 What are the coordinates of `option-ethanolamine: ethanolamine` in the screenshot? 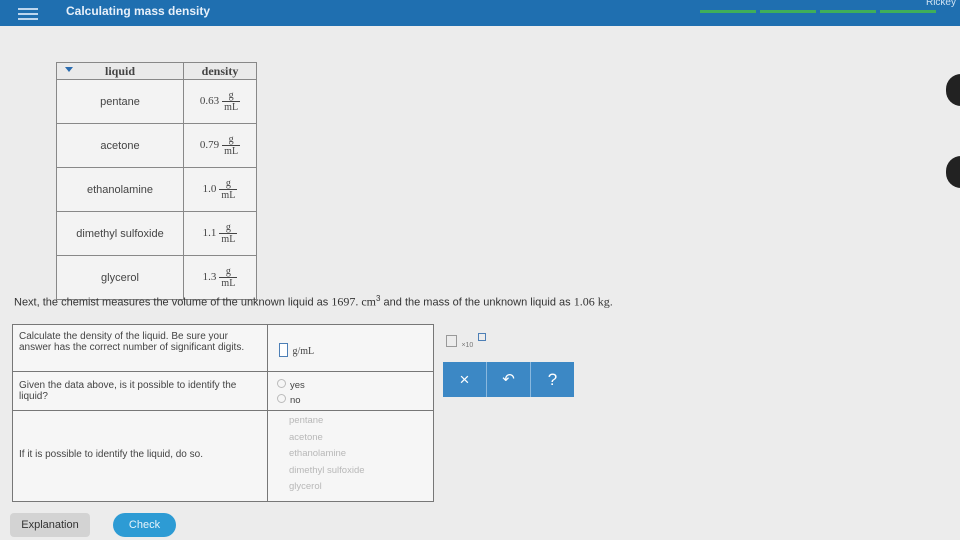 It's located at (317, 453).